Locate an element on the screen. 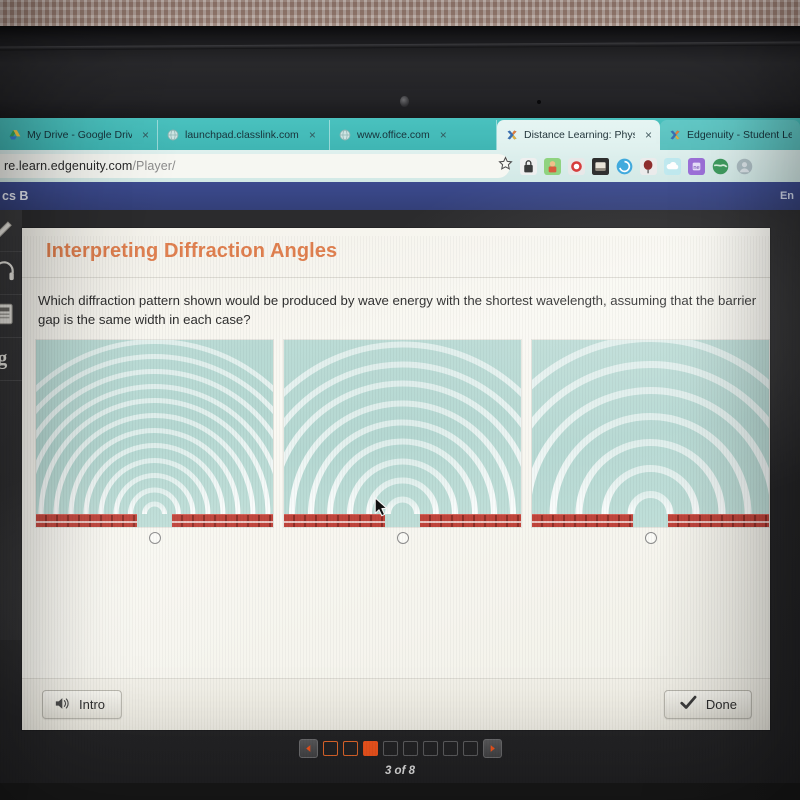  arrow-cursor-icon is located at coordinates (382, 510).